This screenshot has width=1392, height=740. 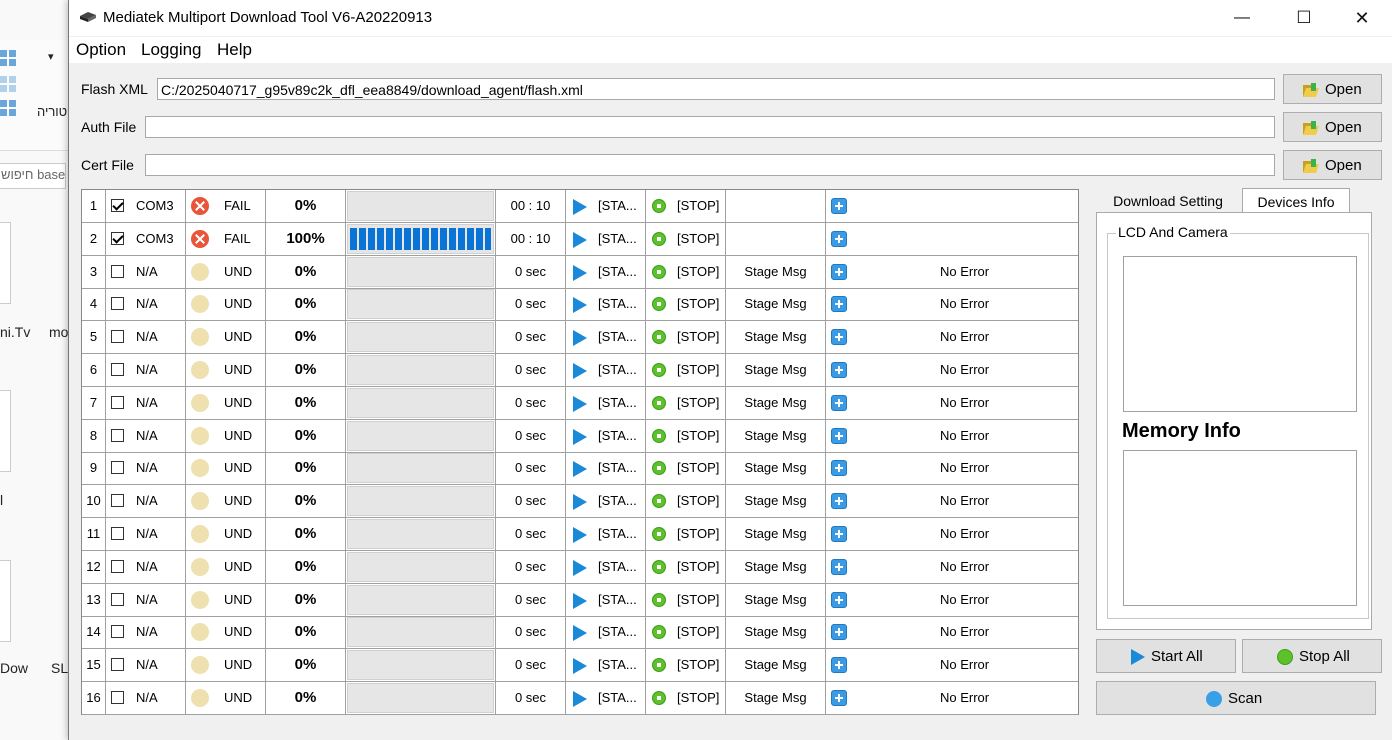 I want to click on flash-open-button: Open, so click(x=1332, y=89).